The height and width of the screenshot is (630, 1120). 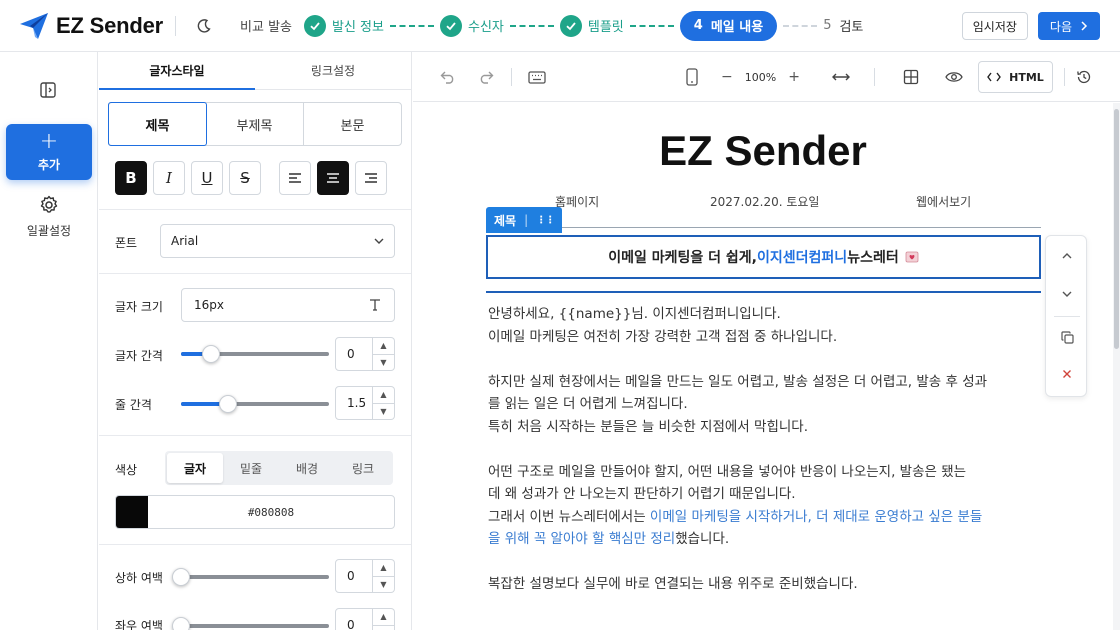 I want to click on align-right-button, so click(x=371, y=178).